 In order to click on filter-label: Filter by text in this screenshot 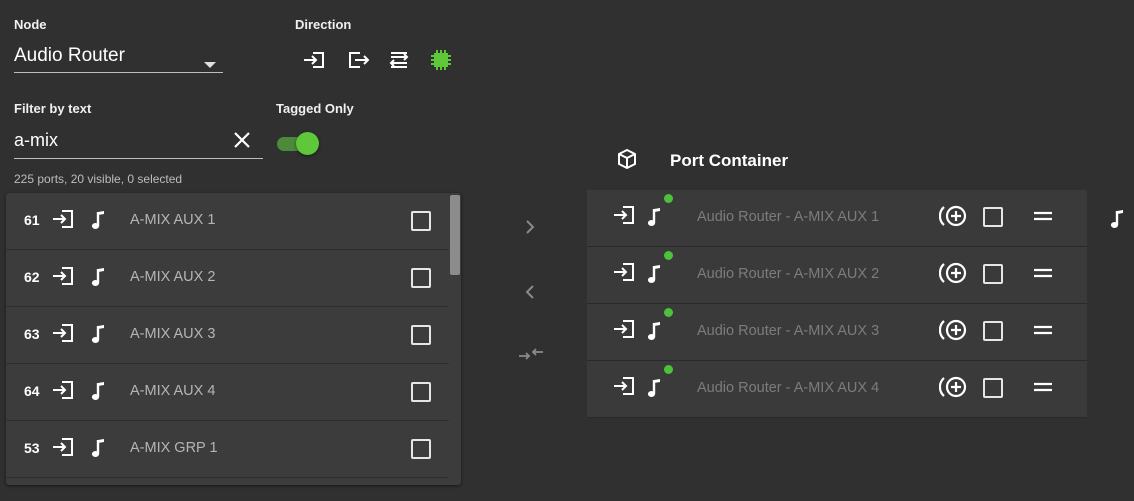, I will do `click(53, 108)`.